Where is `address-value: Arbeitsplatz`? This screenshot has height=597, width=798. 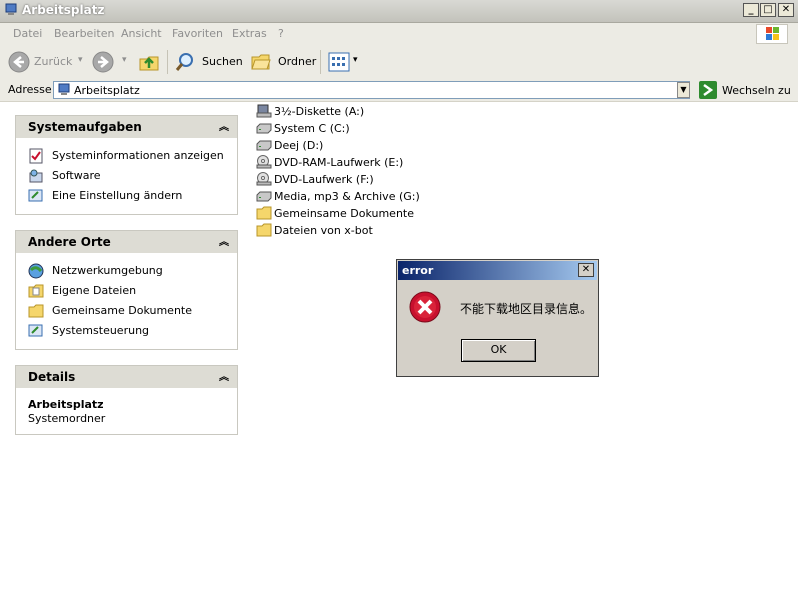
address-value: Arbeitsplatz is located at coordinates (107, 90).